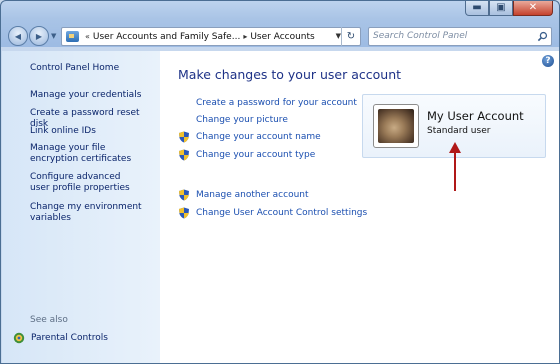 The height and width of the screenshot is (364, 560). I want to click on task-create-password: Create a password for your account, so click(276, 103).